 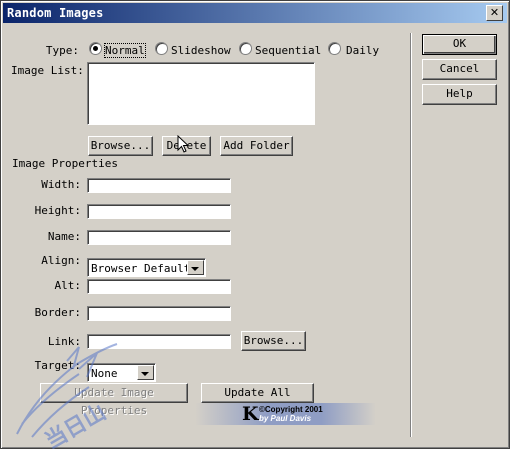 What do you see at coordinates (255, 13) in the screenshot?
I see `title-bar: Random Images ✕` at bounding box center [255, 13].